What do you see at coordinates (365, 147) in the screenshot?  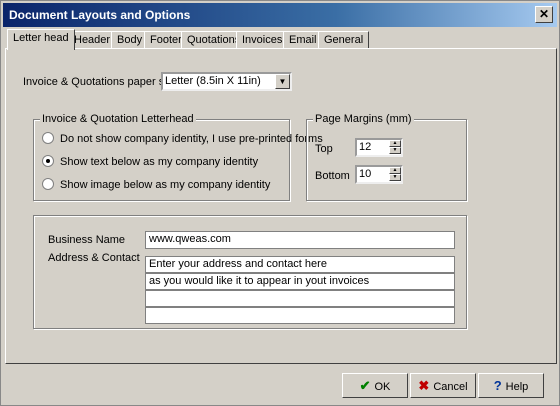 I see `top-margin-value: 12` at bounding box center [365, 147].